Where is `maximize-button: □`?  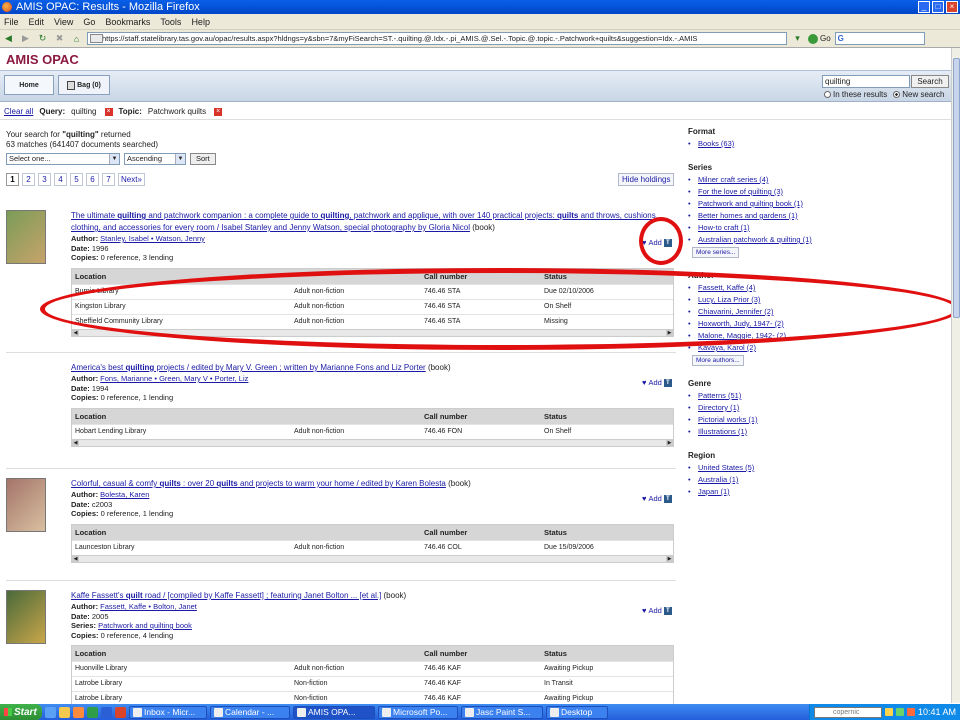
maximize-button: □ is located at coordinates (938, 7).